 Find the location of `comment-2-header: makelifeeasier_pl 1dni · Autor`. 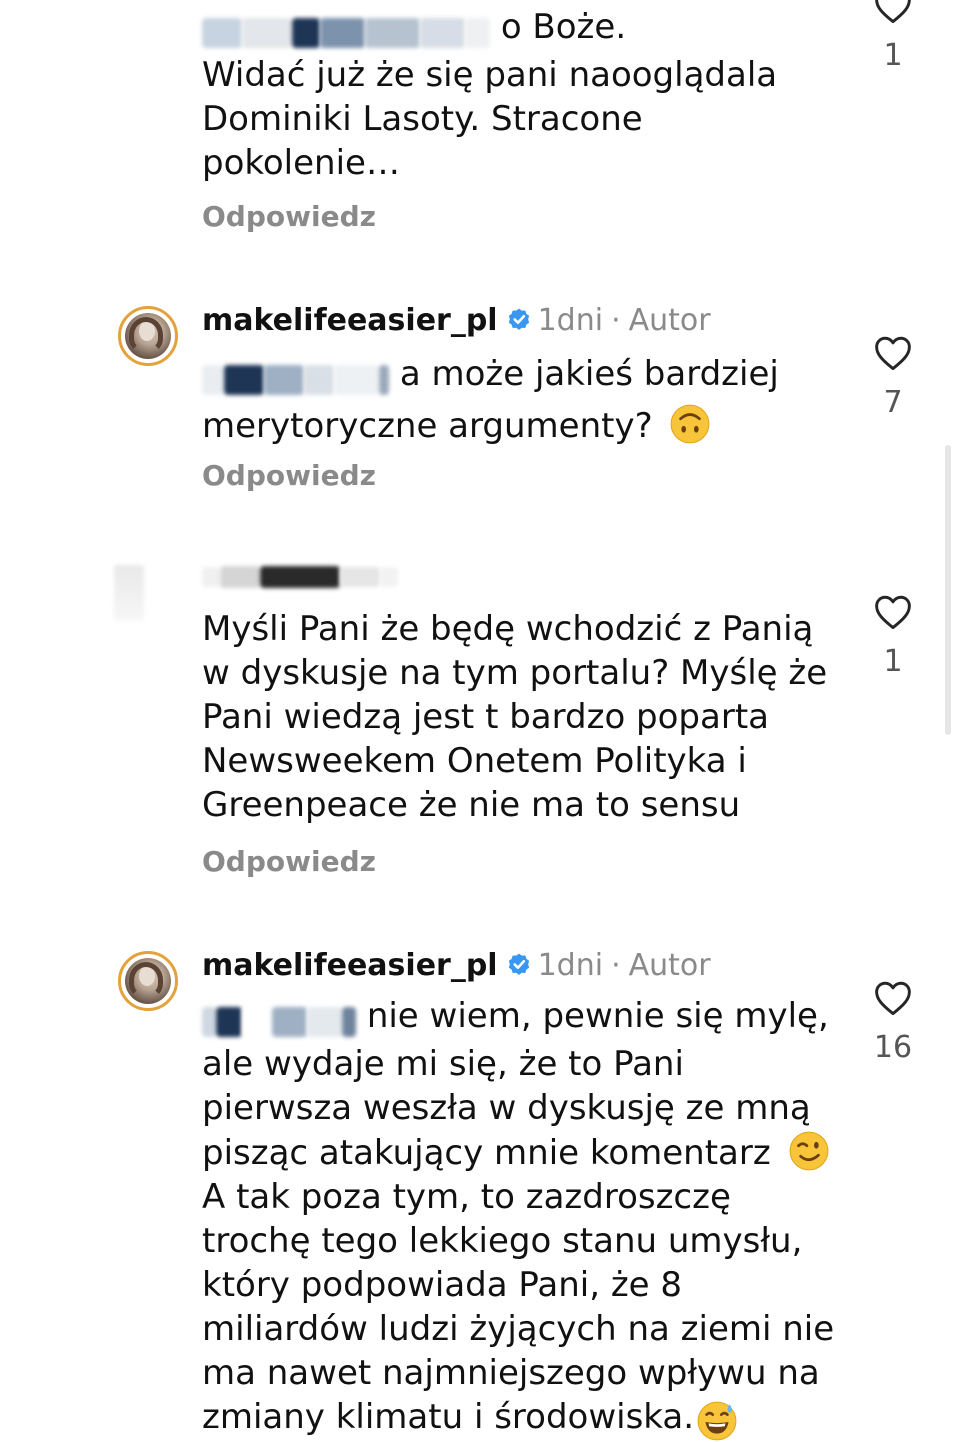

comment-2-header: makelifeeasier_pl 1dni · Autor is located at coordinates (456, 320).